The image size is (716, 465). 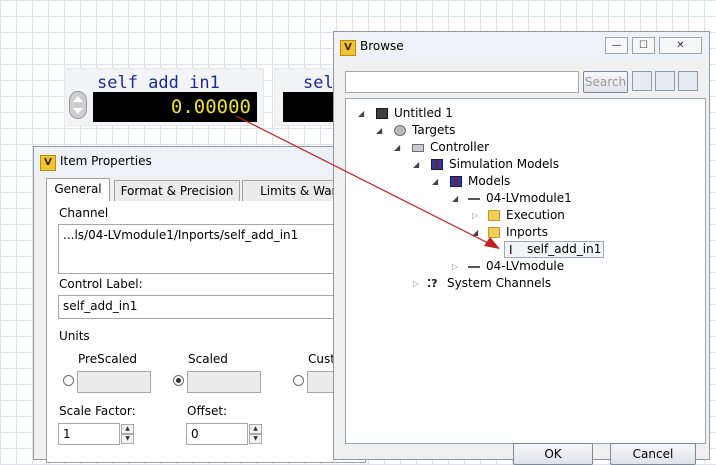 What do you see at coordinates (564, 249) in the screenshot?
I see `tree-item-label: self_add_in1` at bounding box center [564, 249].